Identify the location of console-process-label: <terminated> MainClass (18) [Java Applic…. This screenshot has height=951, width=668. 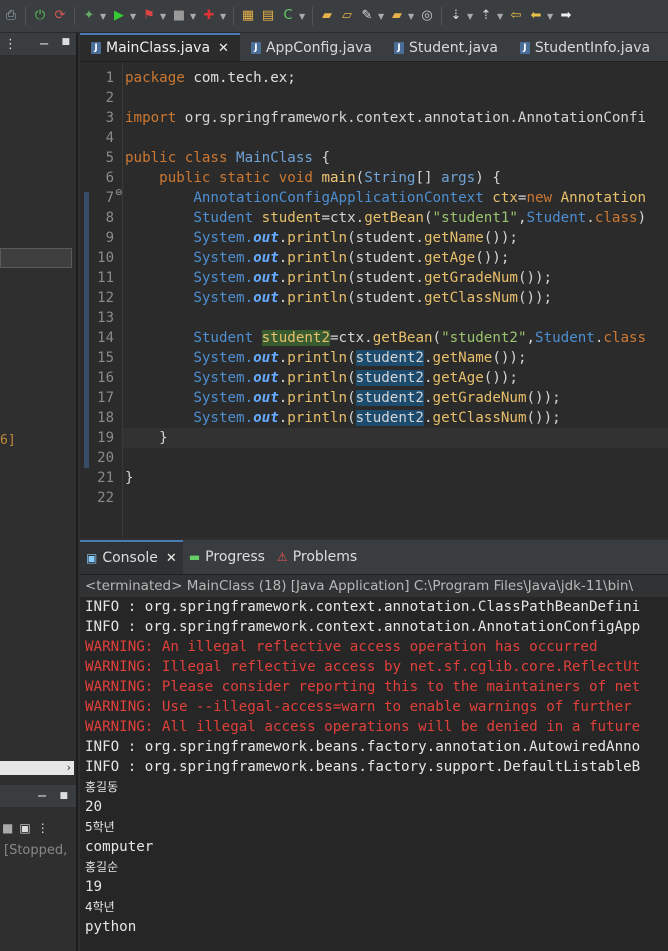
(374, 586).